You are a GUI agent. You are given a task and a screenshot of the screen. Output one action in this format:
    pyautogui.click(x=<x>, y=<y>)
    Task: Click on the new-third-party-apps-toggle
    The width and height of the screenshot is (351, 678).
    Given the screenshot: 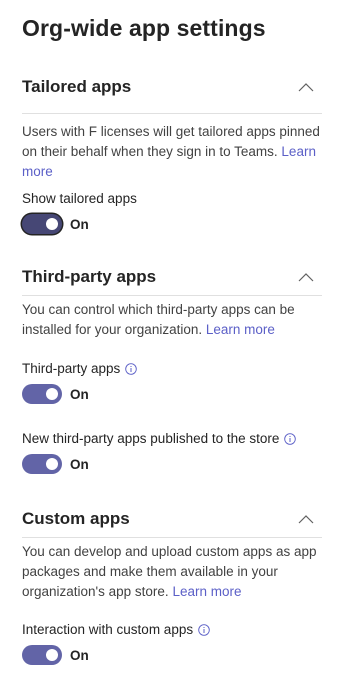 What is the action you would take?
    pyautogui.click(x=42, y=464)
    